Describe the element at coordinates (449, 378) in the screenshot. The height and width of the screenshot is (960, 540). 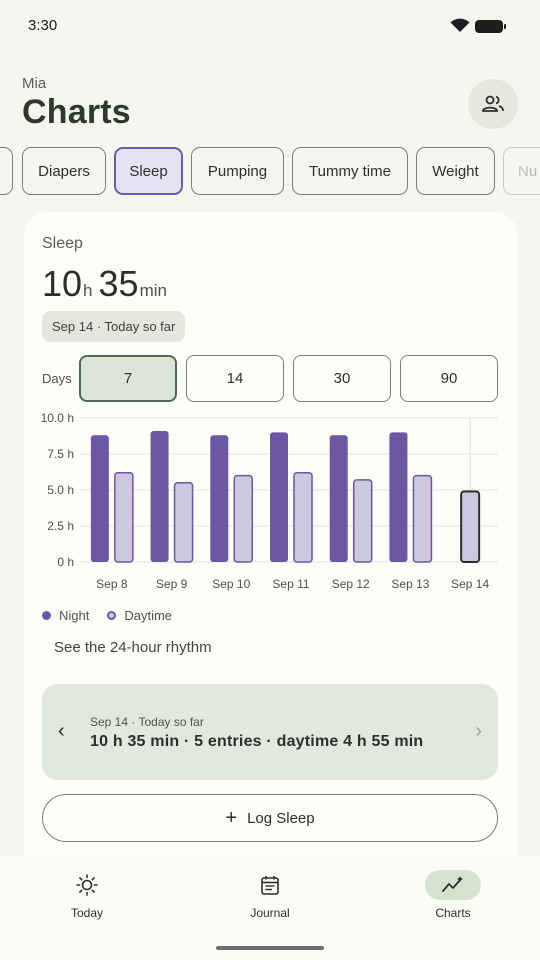
I see `range-90-button: 90` at that location.